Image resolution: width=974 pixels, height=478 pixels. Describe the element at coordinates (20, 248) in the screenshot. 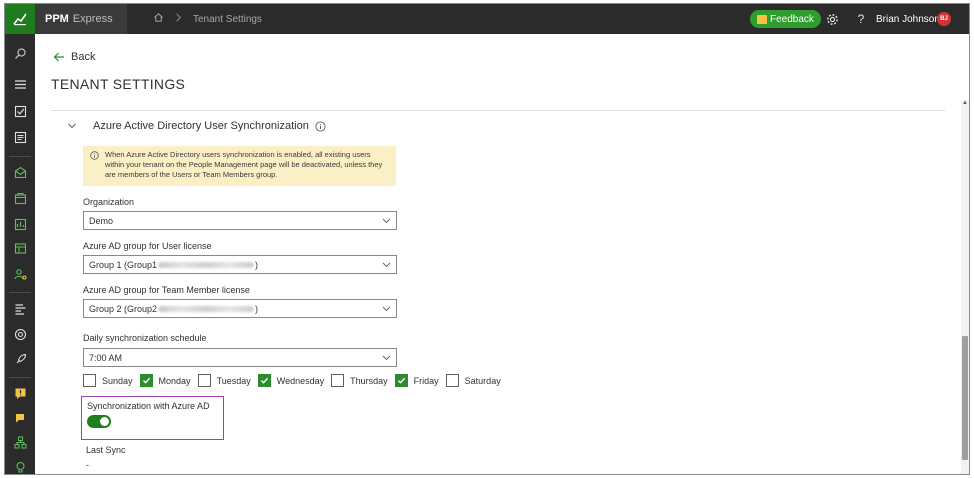

I see `resource-icon` at that location.